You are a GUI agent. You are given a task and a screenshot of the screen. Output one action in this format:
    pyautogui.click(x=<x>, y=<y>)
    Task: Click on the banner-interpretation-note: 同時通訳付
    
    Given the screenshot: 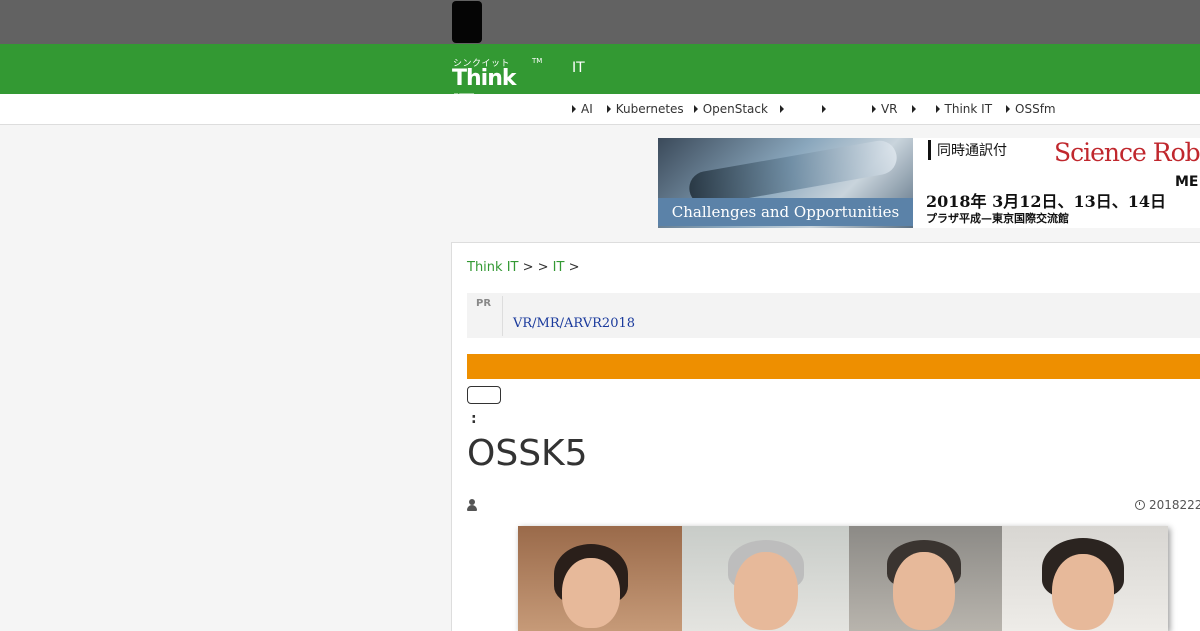 What is the action you would take?
    pyautogui.click(x=967, y=150)
    